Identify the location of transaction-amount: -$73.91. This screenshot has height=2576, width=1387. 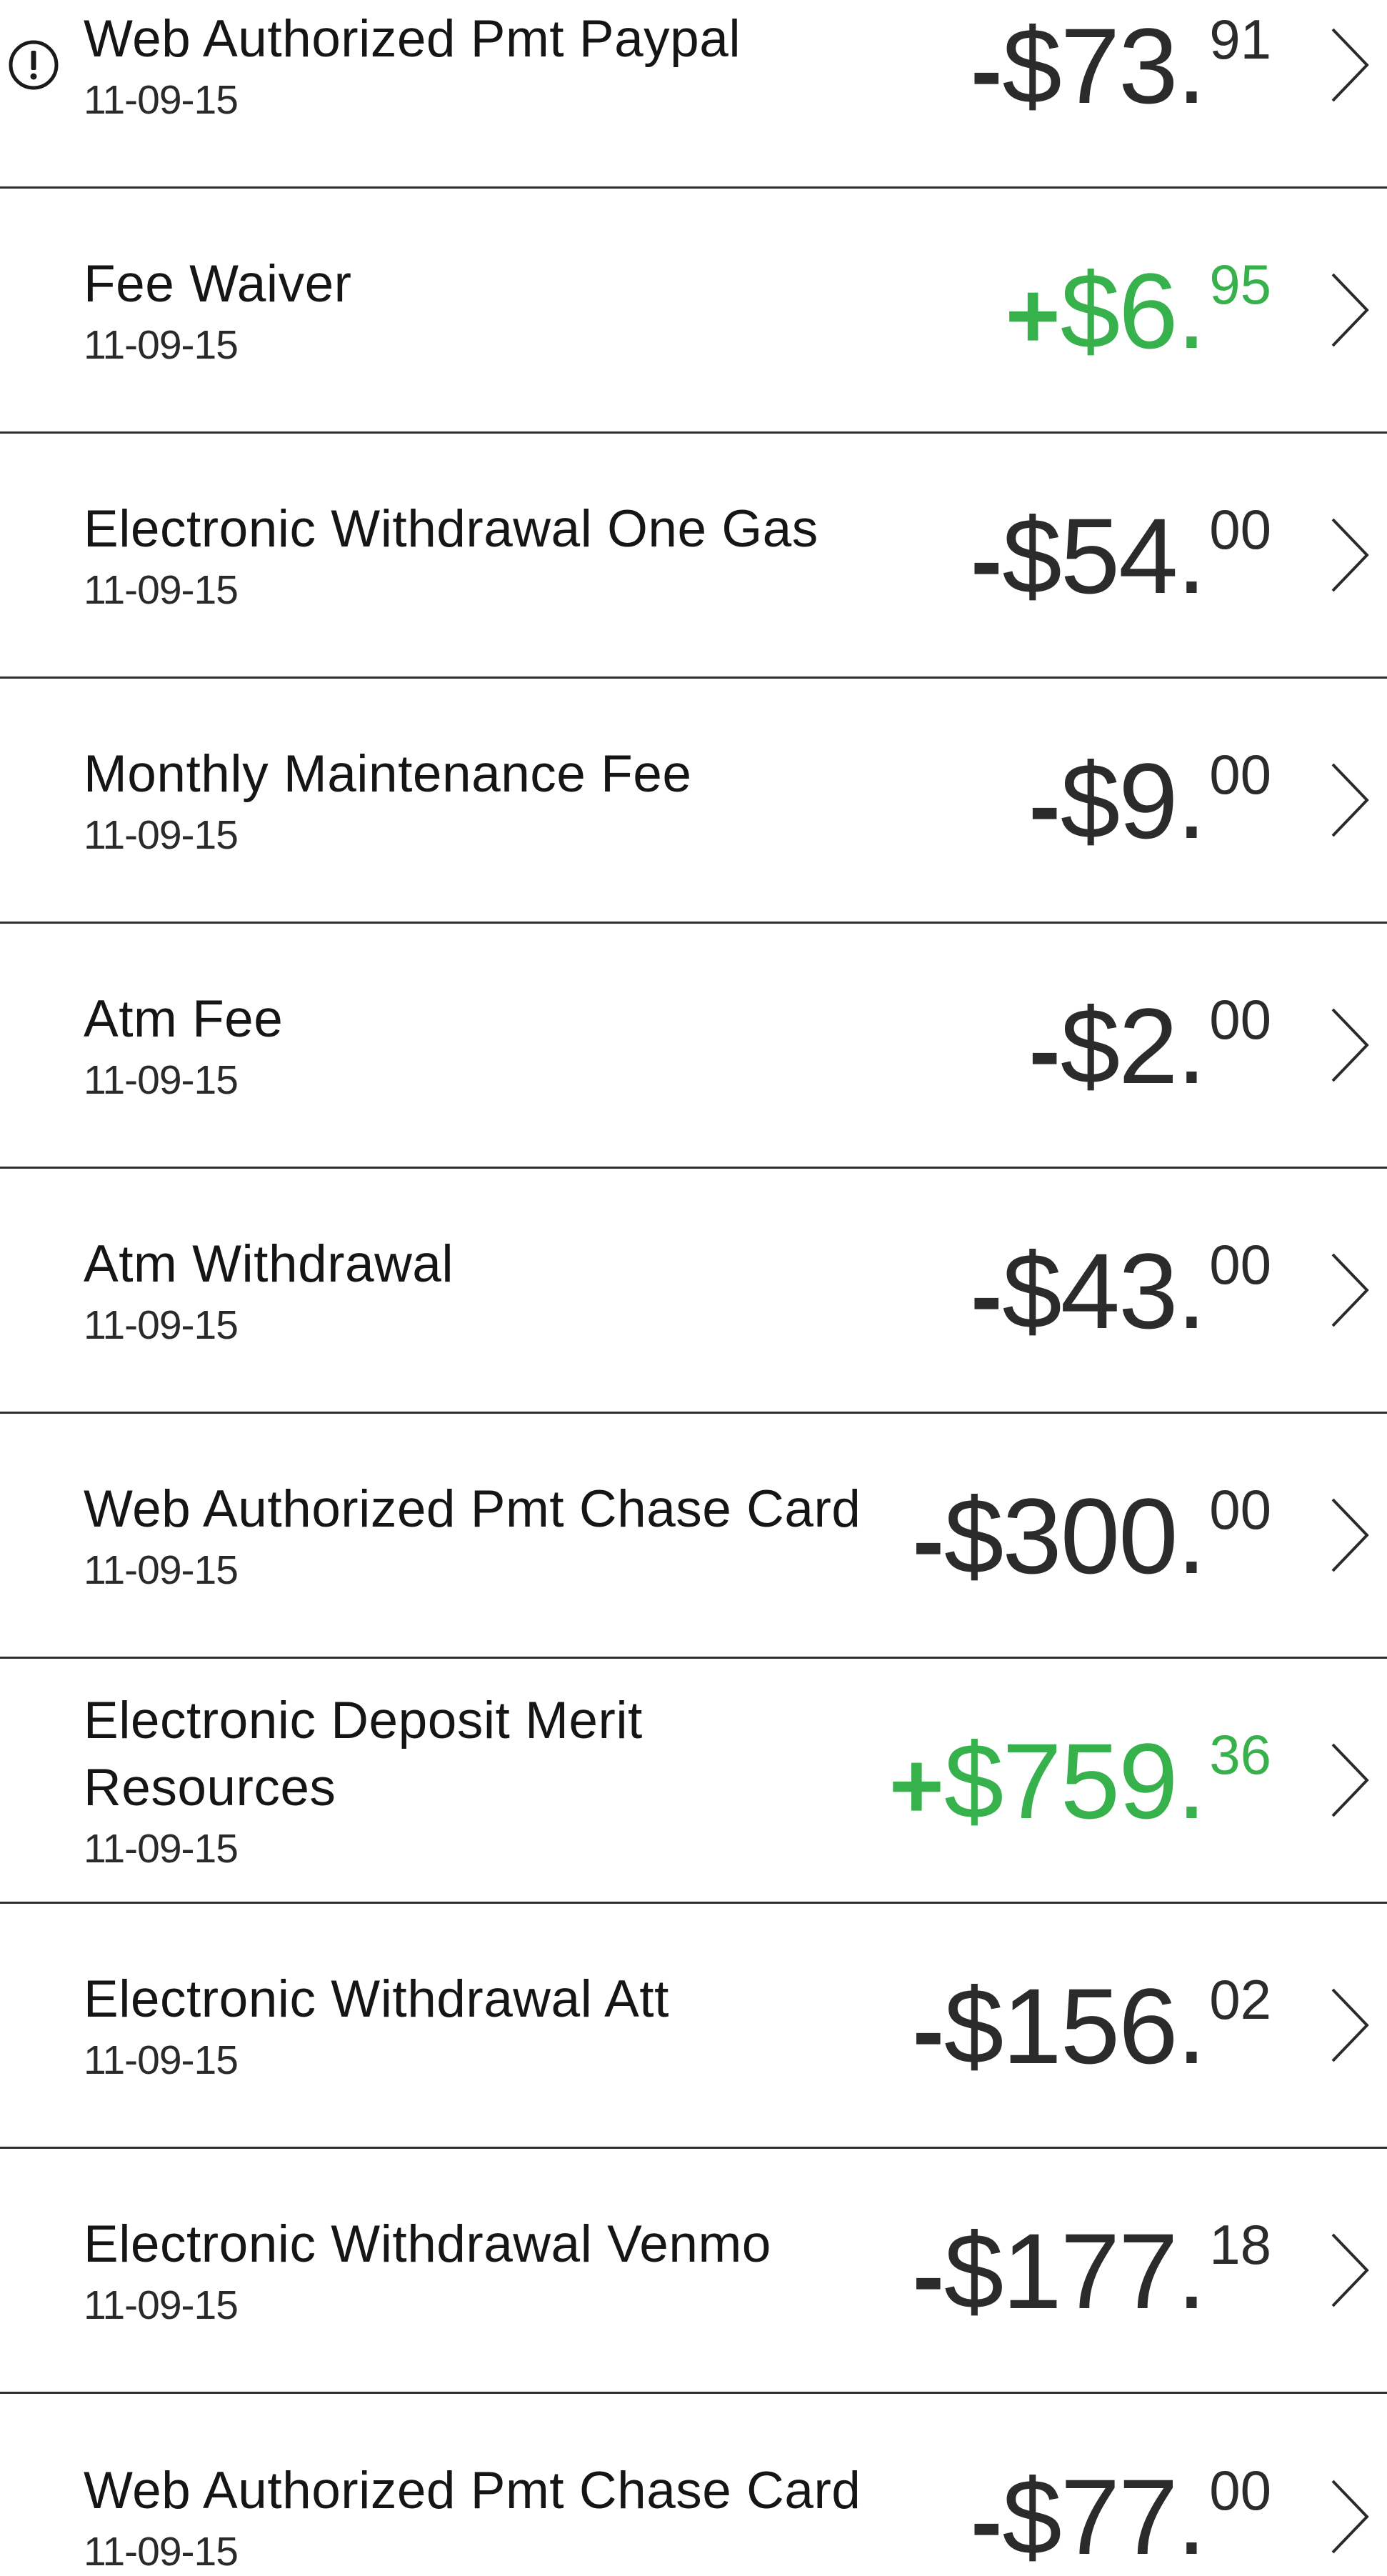
(1121, 93).